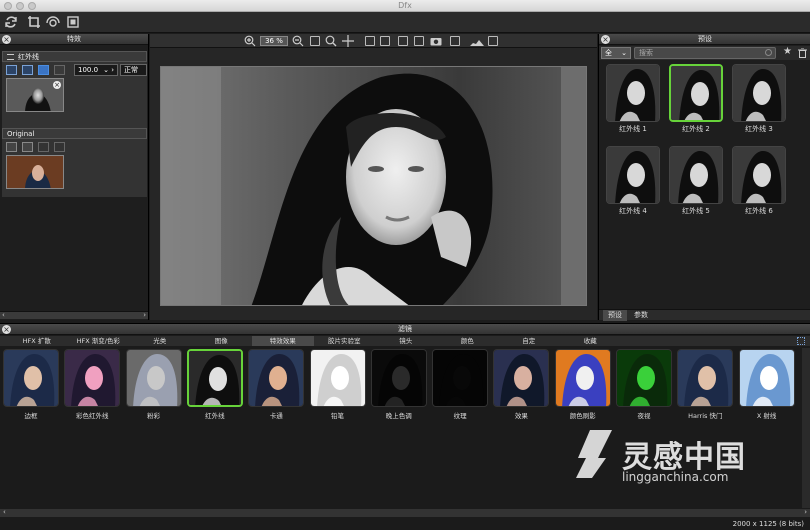  I want to click on filter-item: 纹理, so click(460, 386).